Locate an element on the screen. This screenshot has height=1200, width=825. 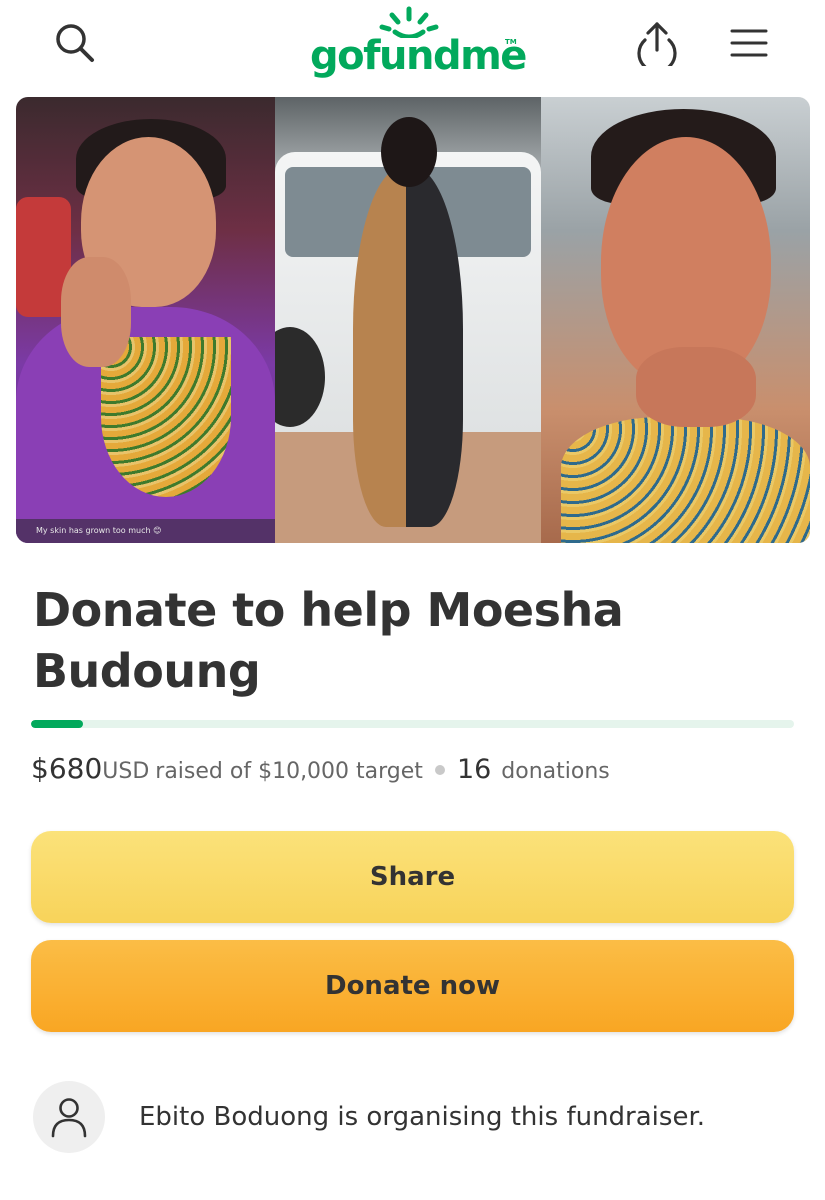
share-button: Share is located at coordinates (412, 877).